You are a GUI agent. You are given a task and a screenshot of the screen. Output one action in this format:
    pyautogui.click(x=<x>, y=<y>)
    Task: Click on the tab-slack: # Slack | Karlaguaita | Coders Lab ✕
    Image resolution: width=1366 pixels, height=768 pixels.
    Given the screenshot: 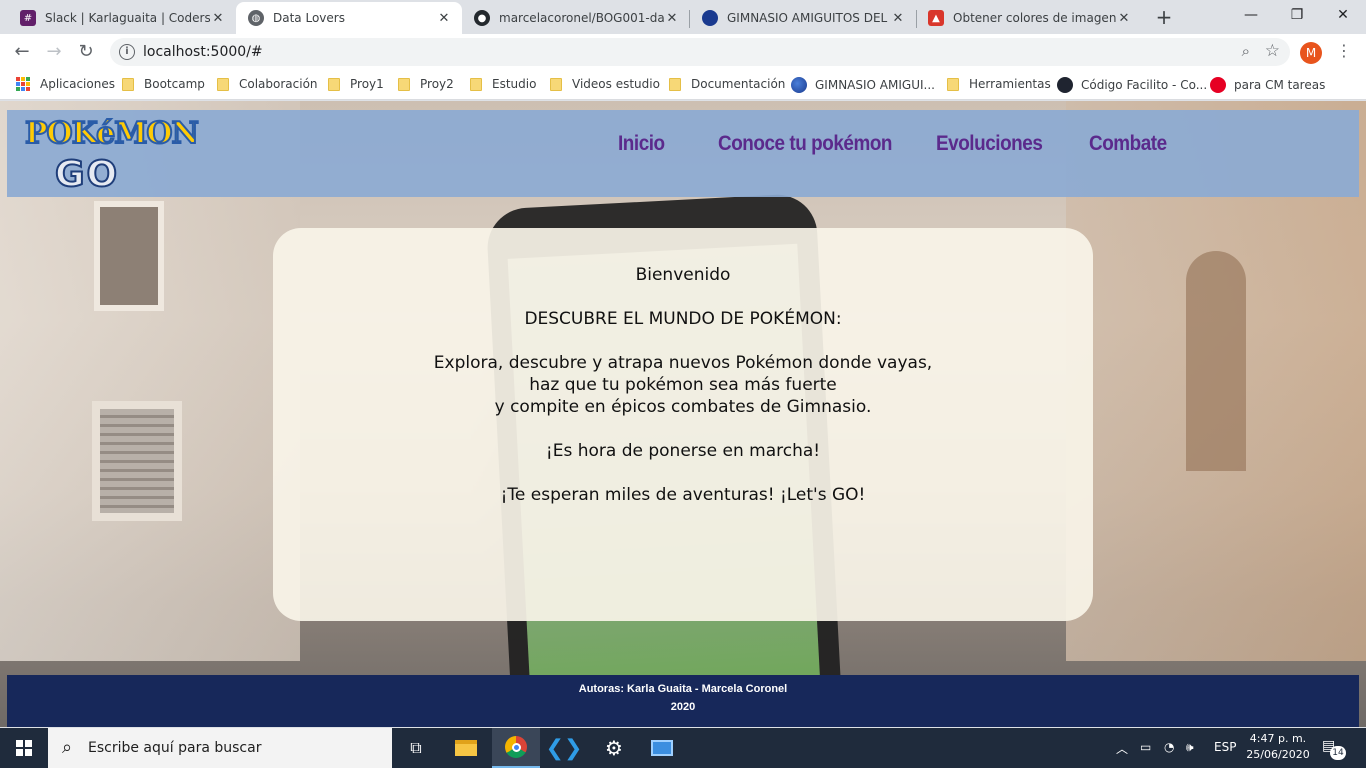 What is the action you would take?
    pyautogui.click(x=122, y=18)
    